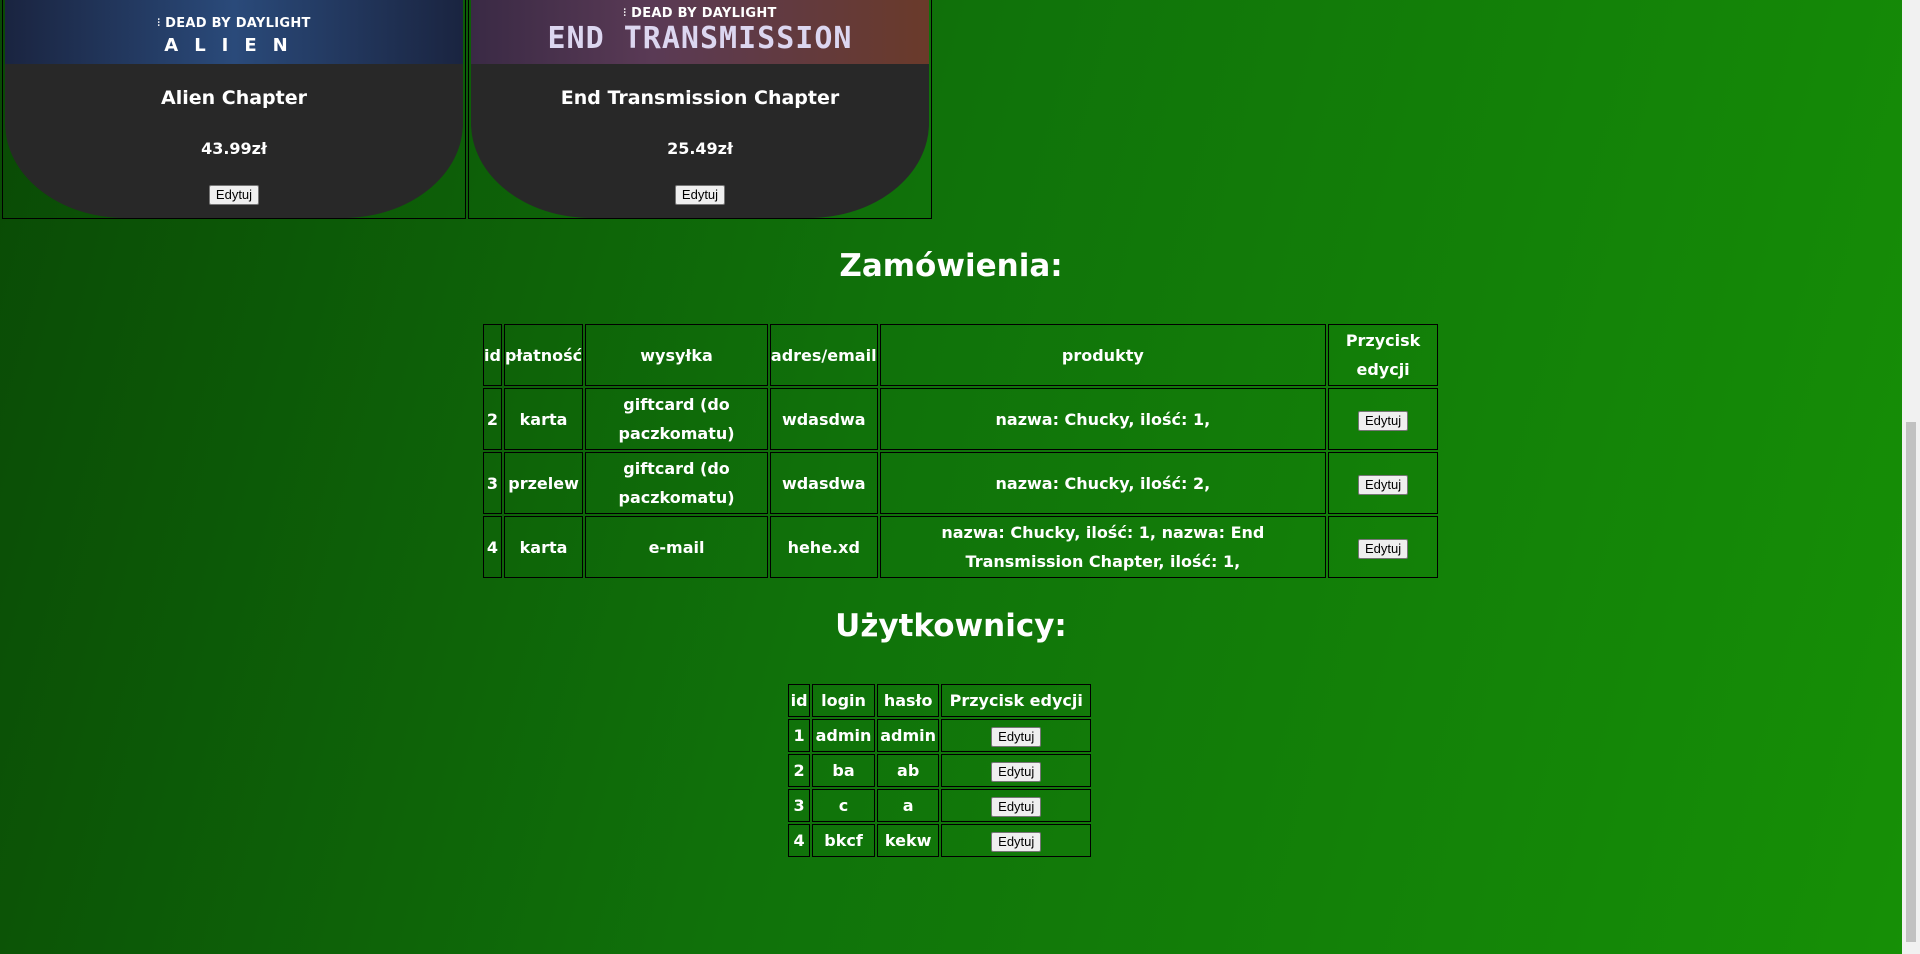 Image resolution: width=1920 pixels, height=954 pixels. I want to click on product-price: 43.99zł, so click(234, 148).